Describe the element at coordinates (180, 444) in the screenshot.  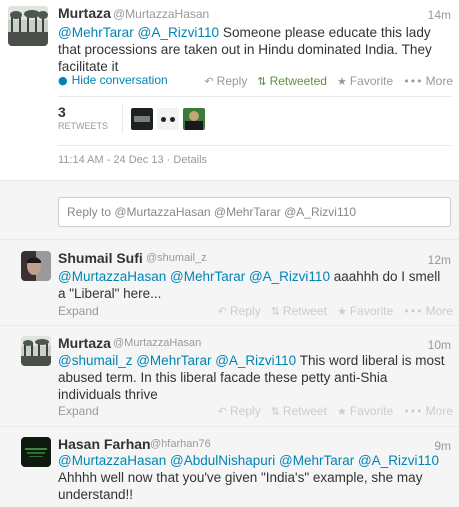
I see `author-handle: @hfarhan76` at that location.